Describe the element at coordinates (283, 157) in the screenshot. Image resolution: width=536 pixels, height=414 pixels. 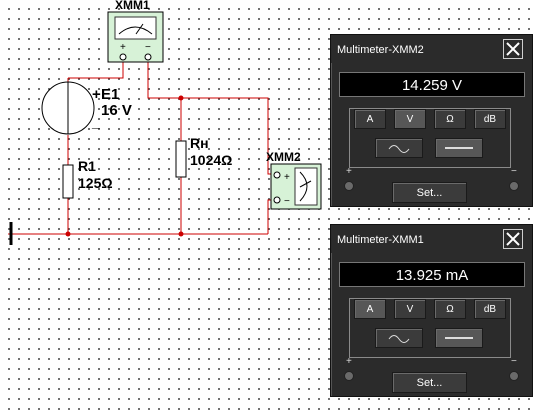
I see `xmm2-label: XMM2` at that location.